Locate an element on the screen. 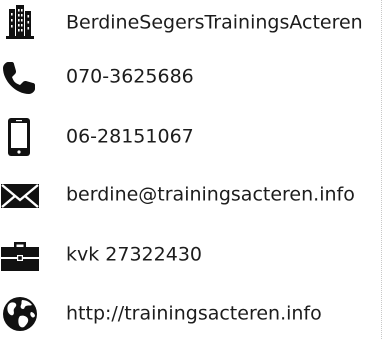  phone-row: 070-3625686 is located at coordinates (192, 77).